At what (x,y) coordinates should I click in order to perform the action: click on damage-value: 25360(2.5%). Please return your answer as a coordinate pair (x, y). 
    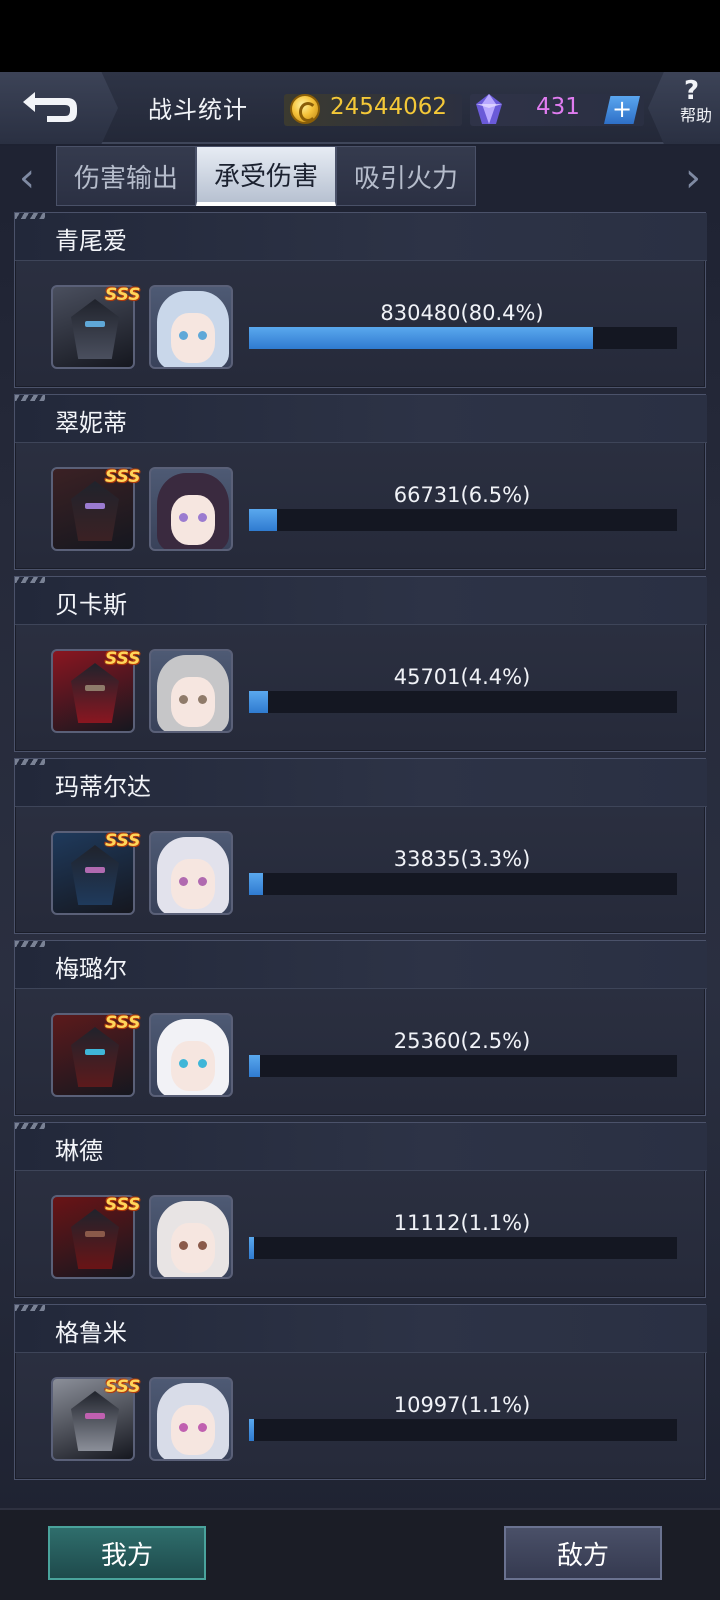
    Looking at the image, I should click on (462, 1041).